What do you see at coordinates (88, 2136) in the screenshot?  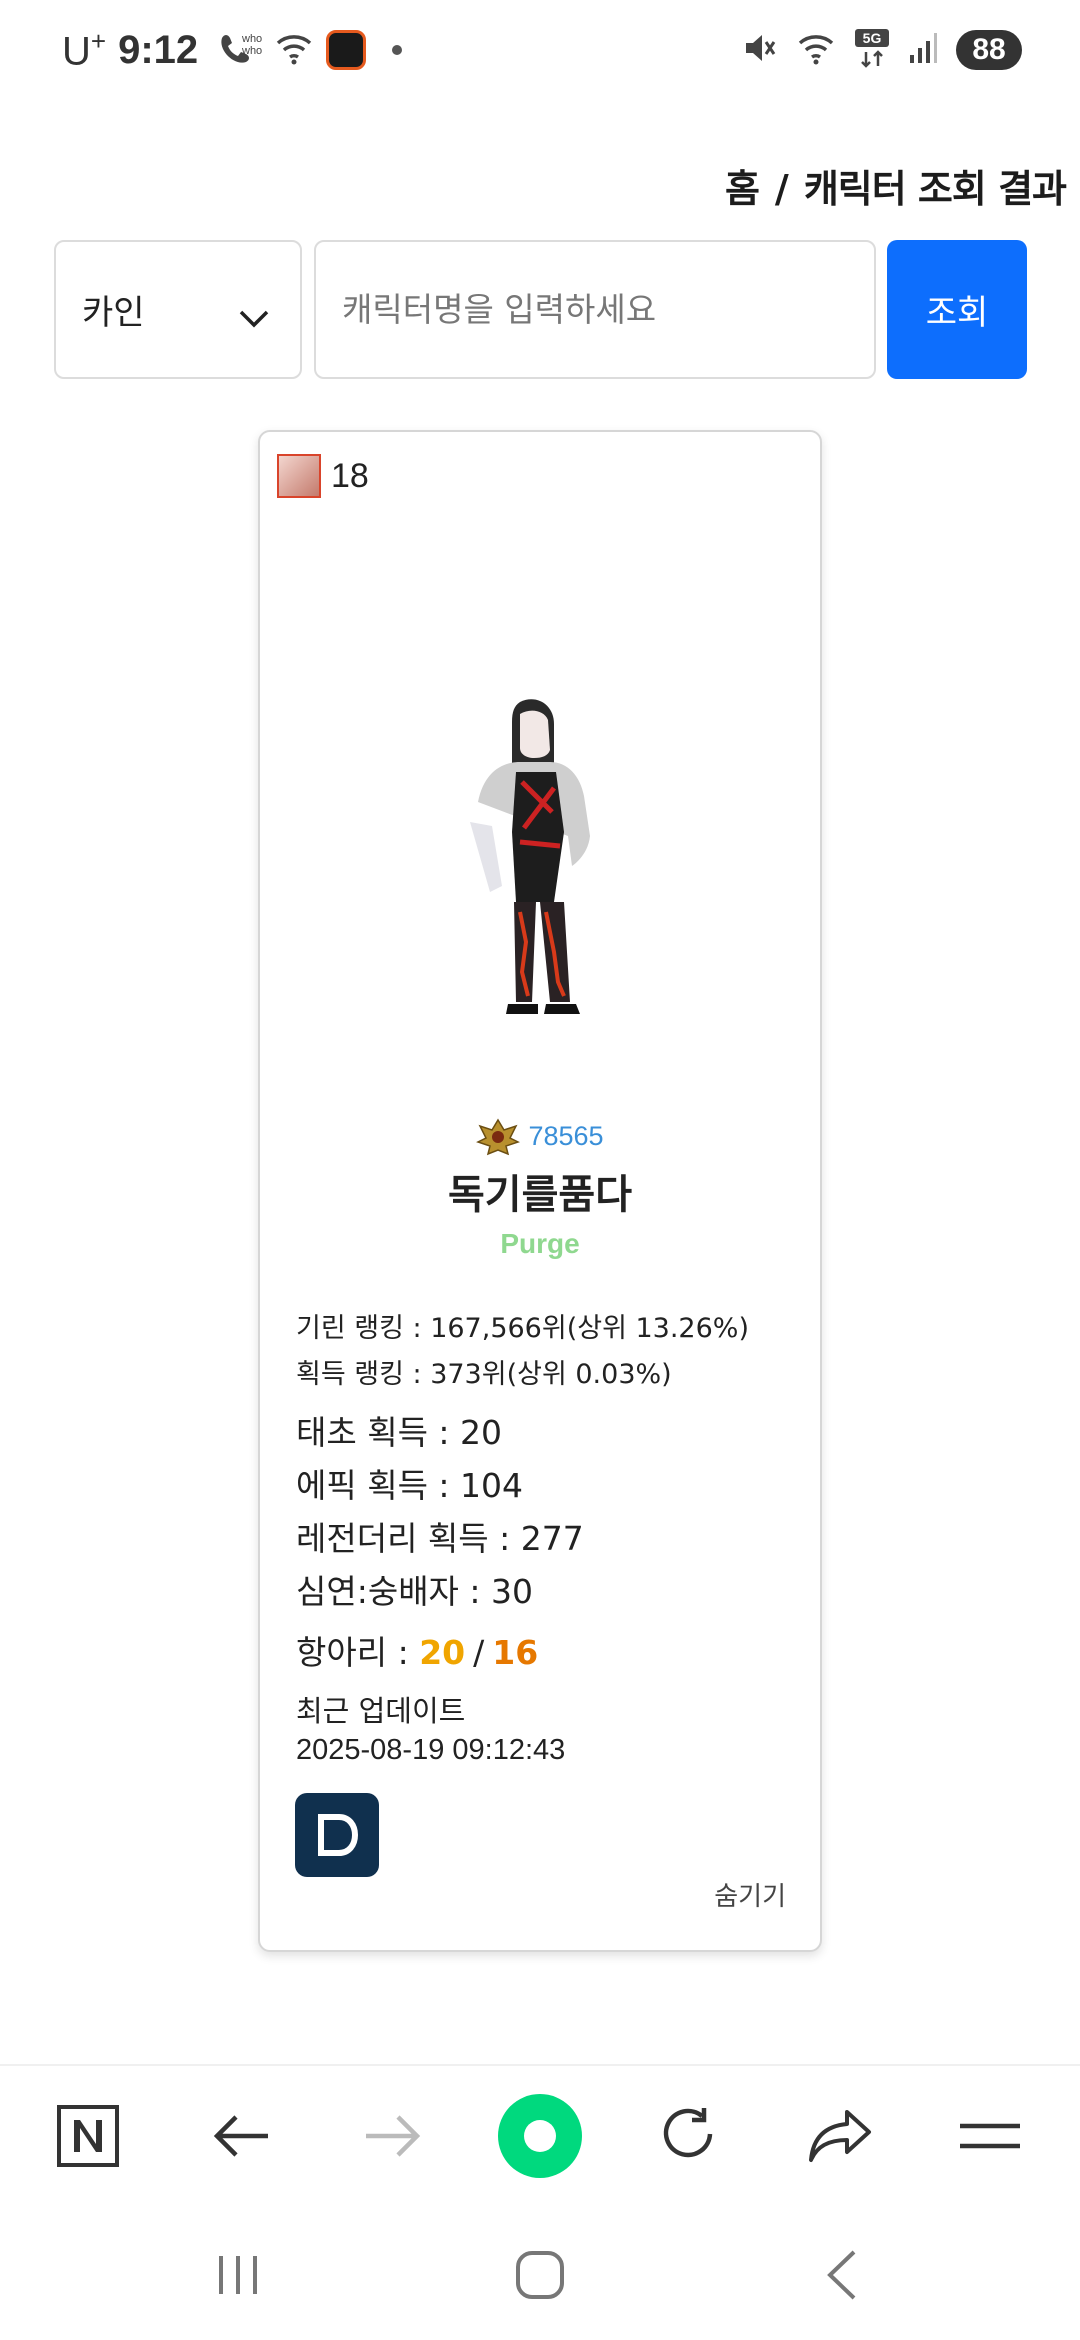 I see `naver-n-icon` at bounding box center [88, 2136].